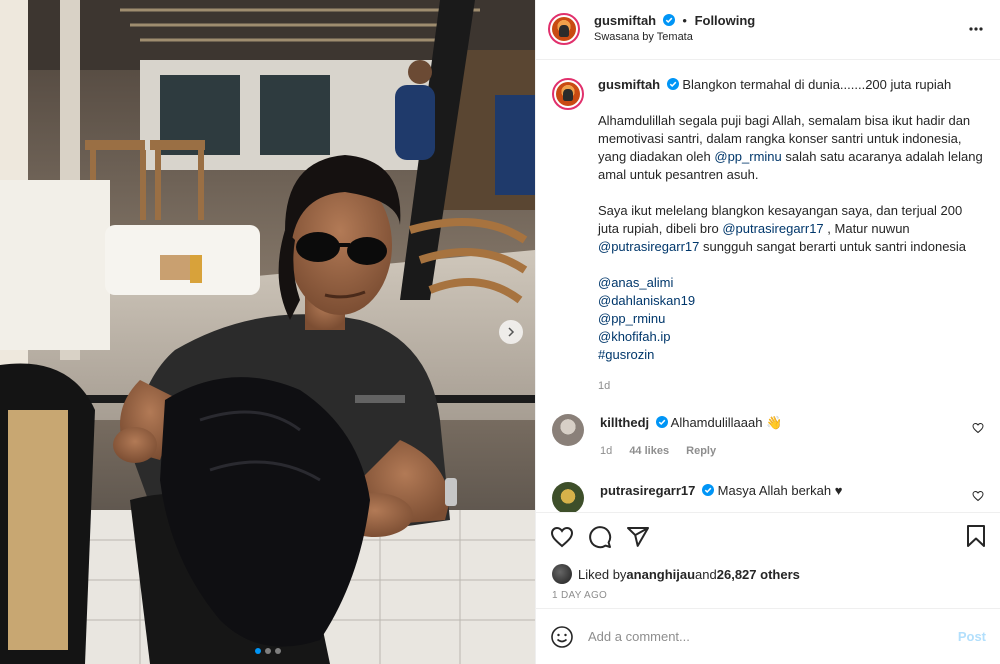  Describe the element at coordinates (660, 574) in the screenshot. I see `liker-username: ananghijau` at that location.